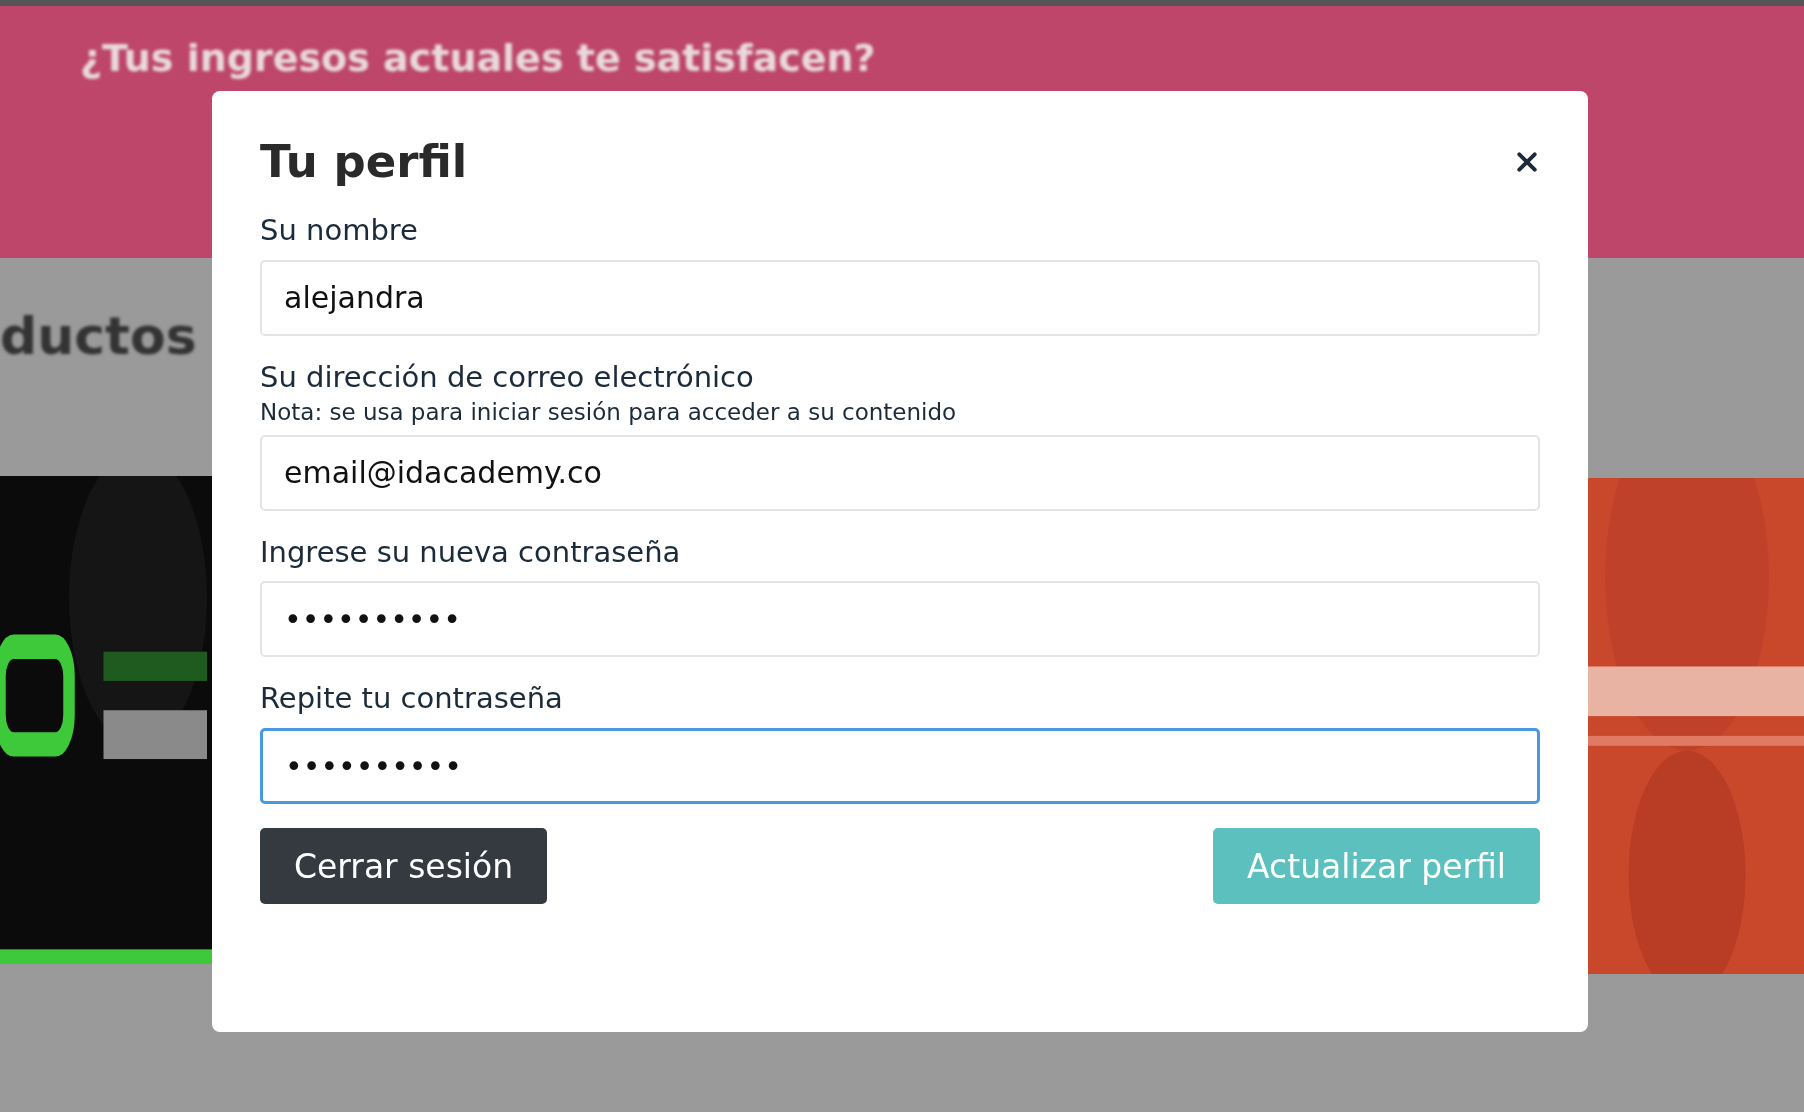 Image resolution: width=1804 pixels, height=1112 pixels. What do you see at coordinates (609, 411) in the screenshot?
I see `field-note: Nota: se usa para iniciar sesión para acceder a su contenido` at bounding box center [609, 411].